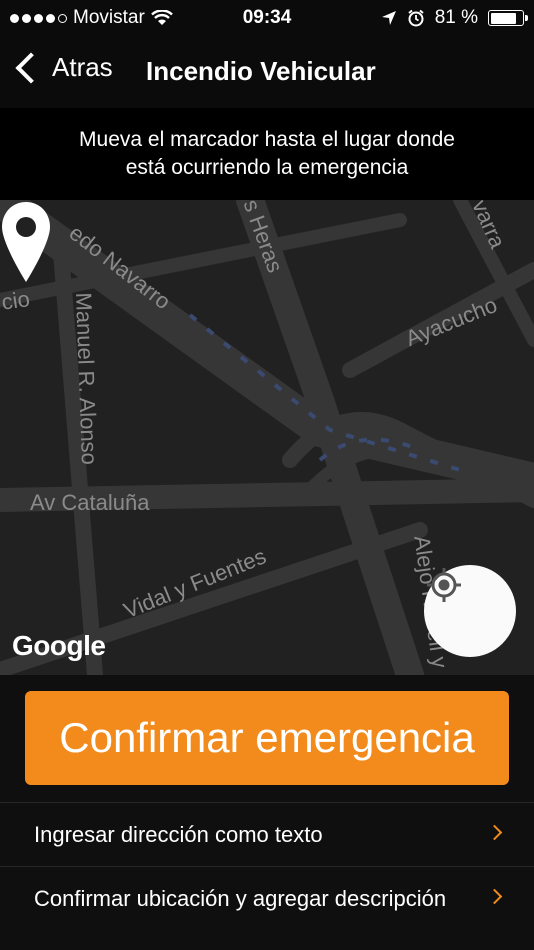  I want to click on map-pin-icon, so click(26, 242).